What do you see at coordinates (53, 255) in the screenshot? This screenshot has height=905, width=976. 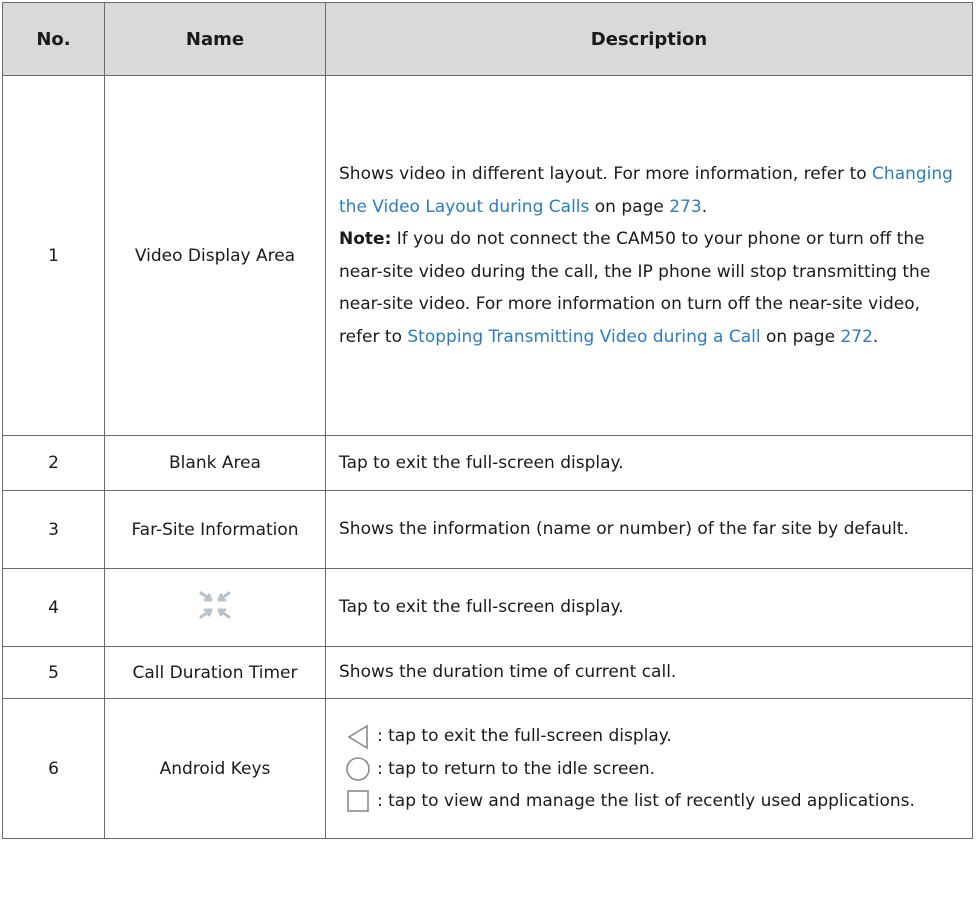 I see `row-number: 1` at bounding box center [53, 255].